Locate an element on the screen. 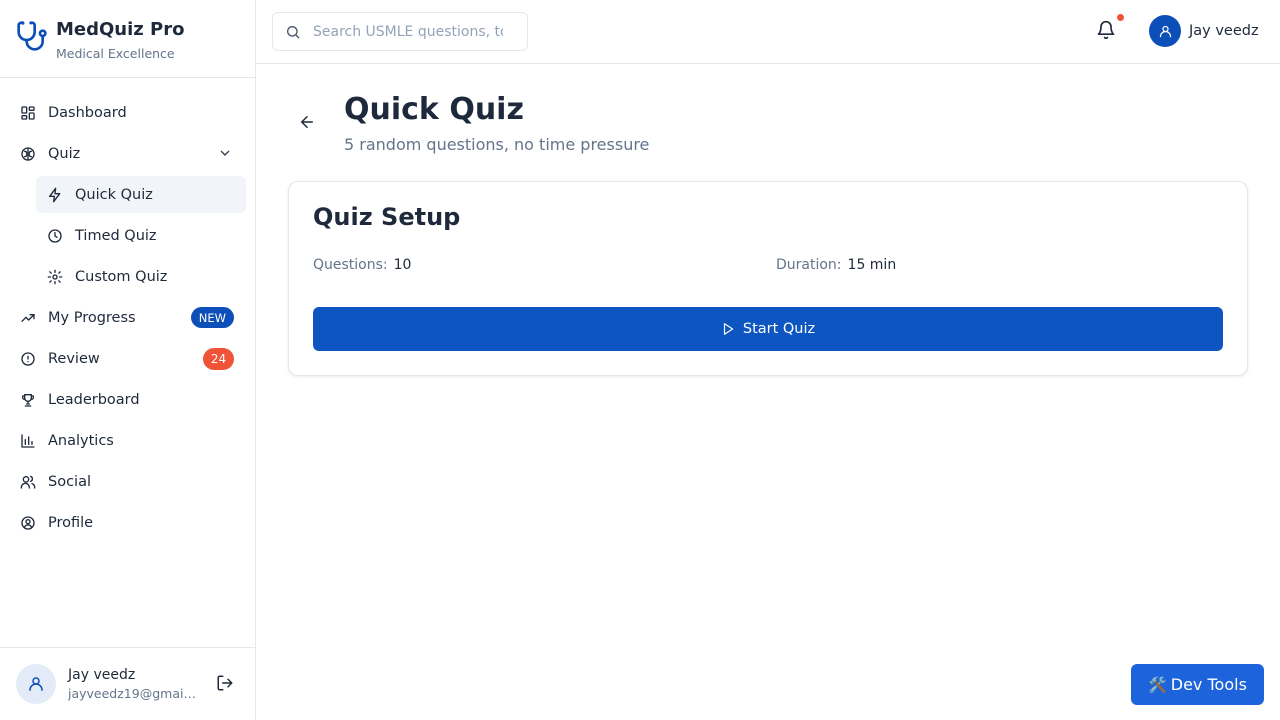  bar-chart-icon is located at coordinates (28, 441).